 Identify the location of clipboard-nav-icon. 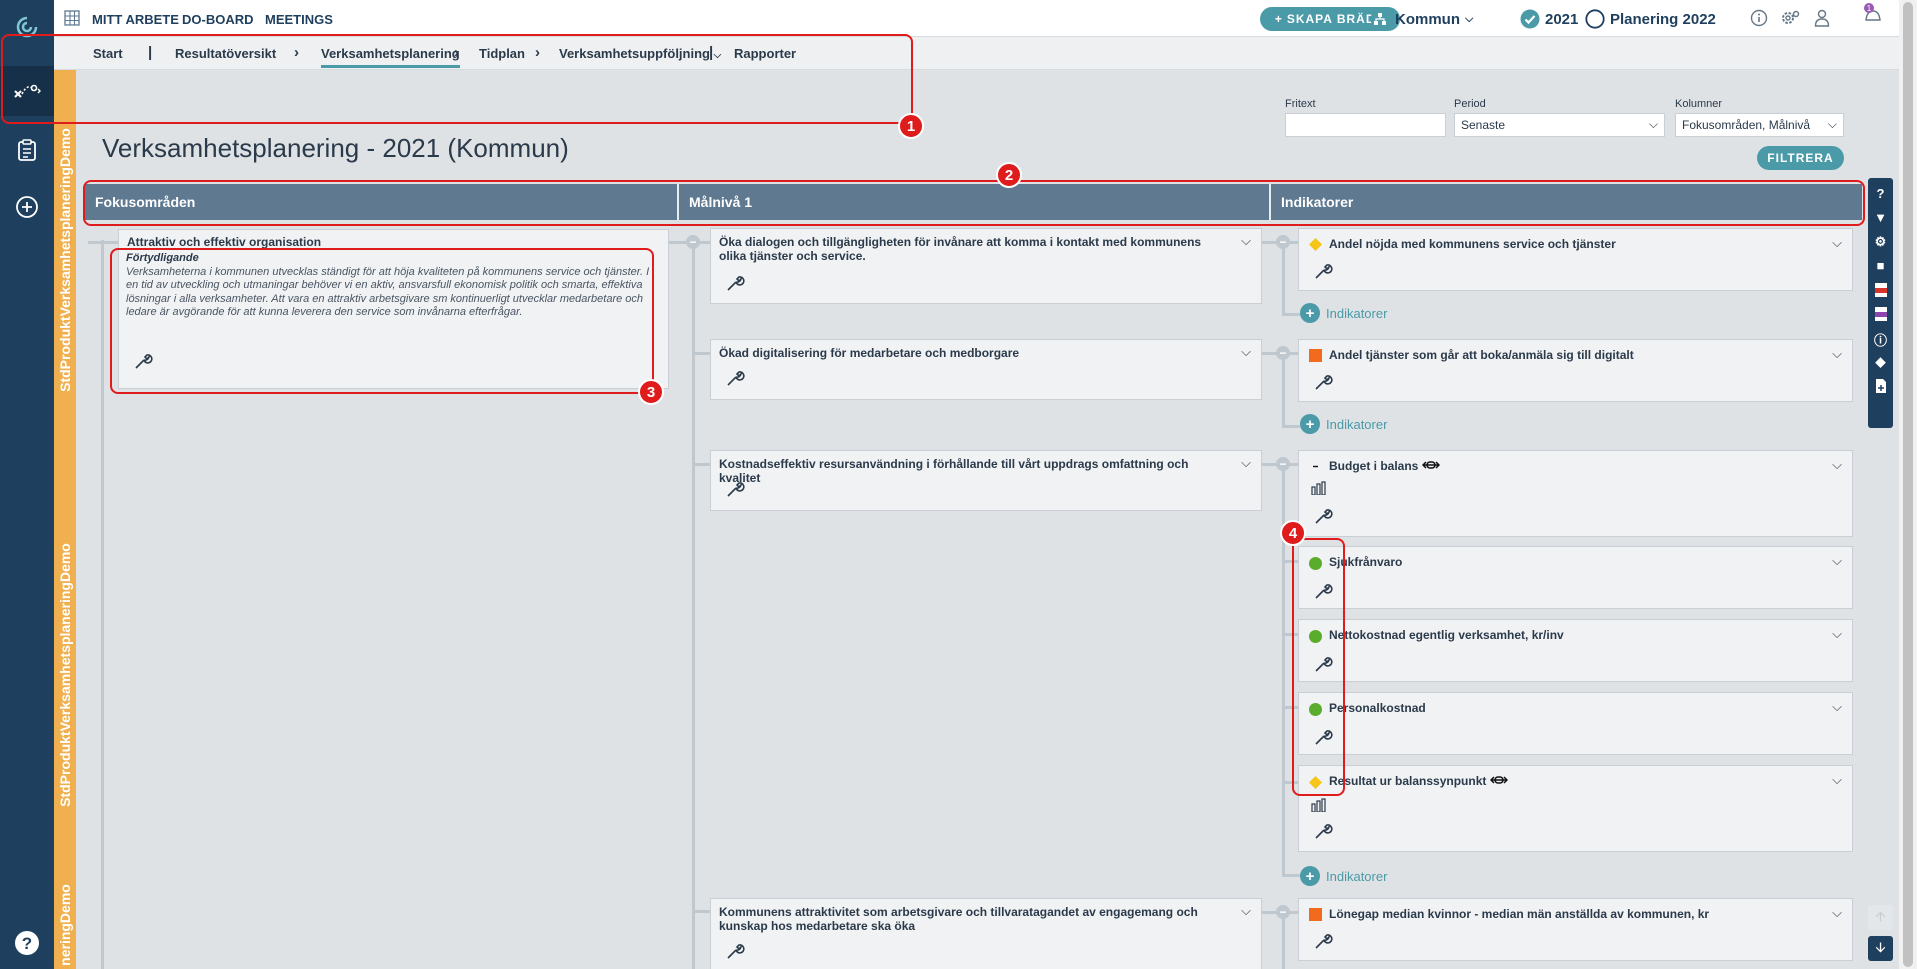
(27, 150).